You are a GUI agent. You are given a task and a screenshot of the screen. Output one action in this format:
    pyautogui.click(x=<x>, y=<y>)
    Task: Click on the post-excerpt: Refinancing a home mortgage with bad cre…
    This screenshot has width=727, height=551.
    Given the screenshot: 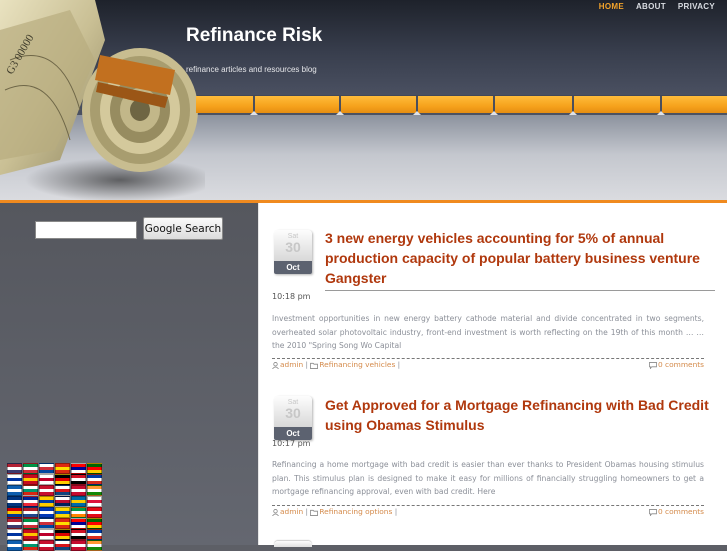 What is the action you would take?
    pyautogui.click(x=488, y=478)
    